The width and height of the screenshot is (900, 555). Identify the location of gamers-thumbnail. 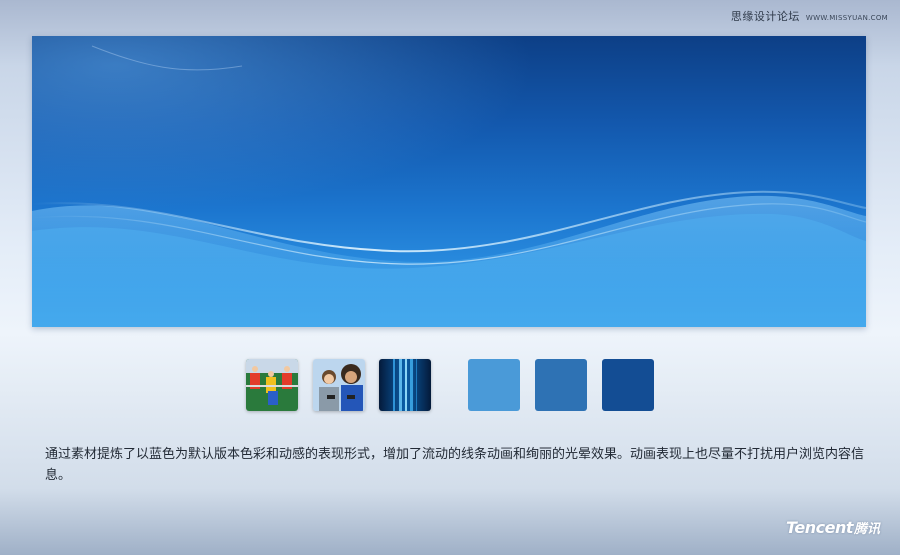
(339, 385).